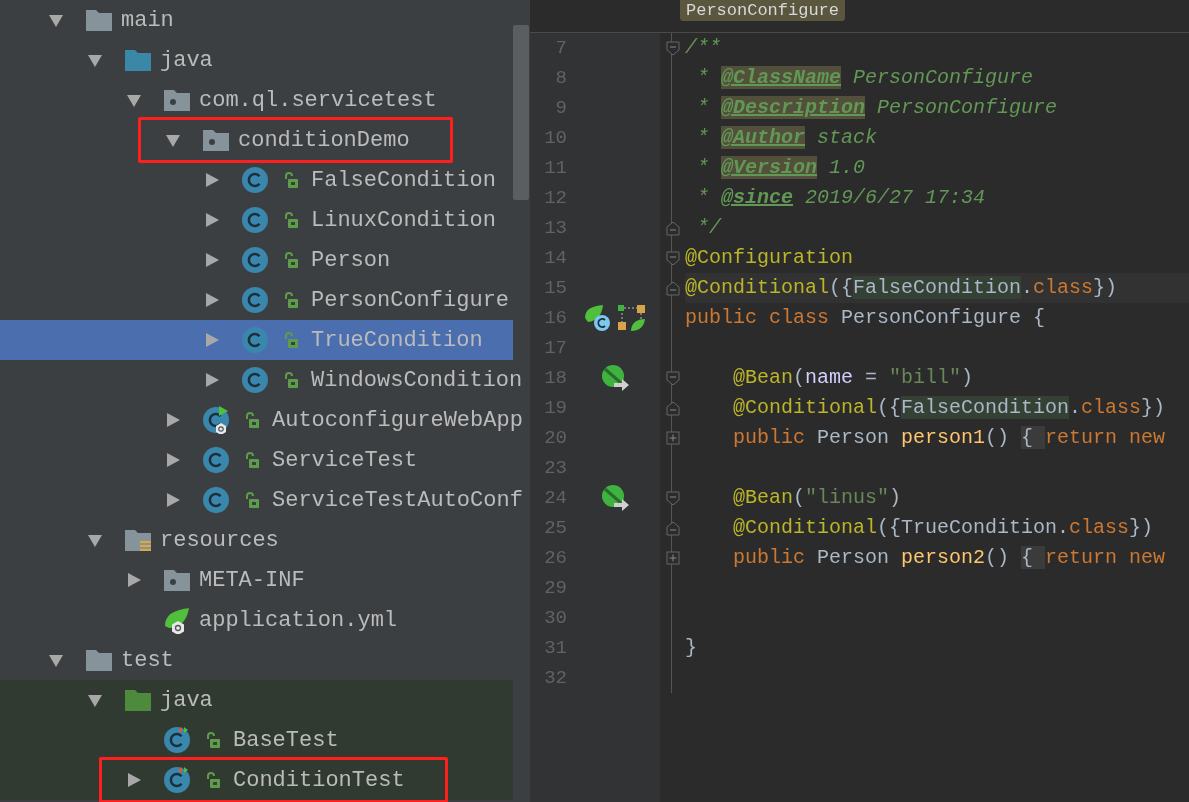 The image size is (1189, 802). Describe the element at coordinates (691, 648) in the screenshot. I see `code-line: }` at that location.